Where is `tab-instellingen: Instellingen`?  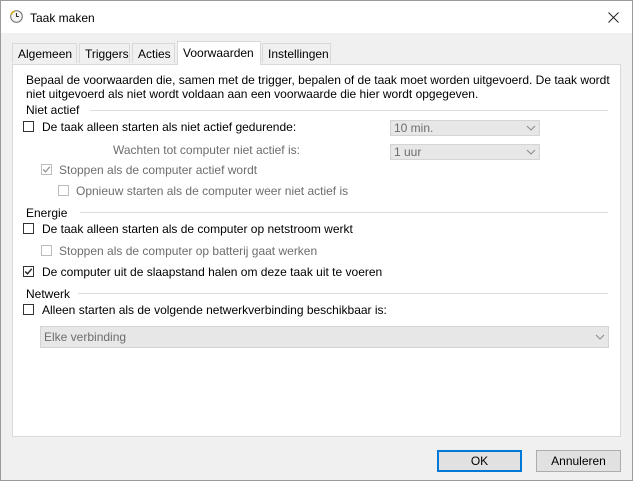
tab-instellingen: Instellingen is located at coordinates (296, 53).